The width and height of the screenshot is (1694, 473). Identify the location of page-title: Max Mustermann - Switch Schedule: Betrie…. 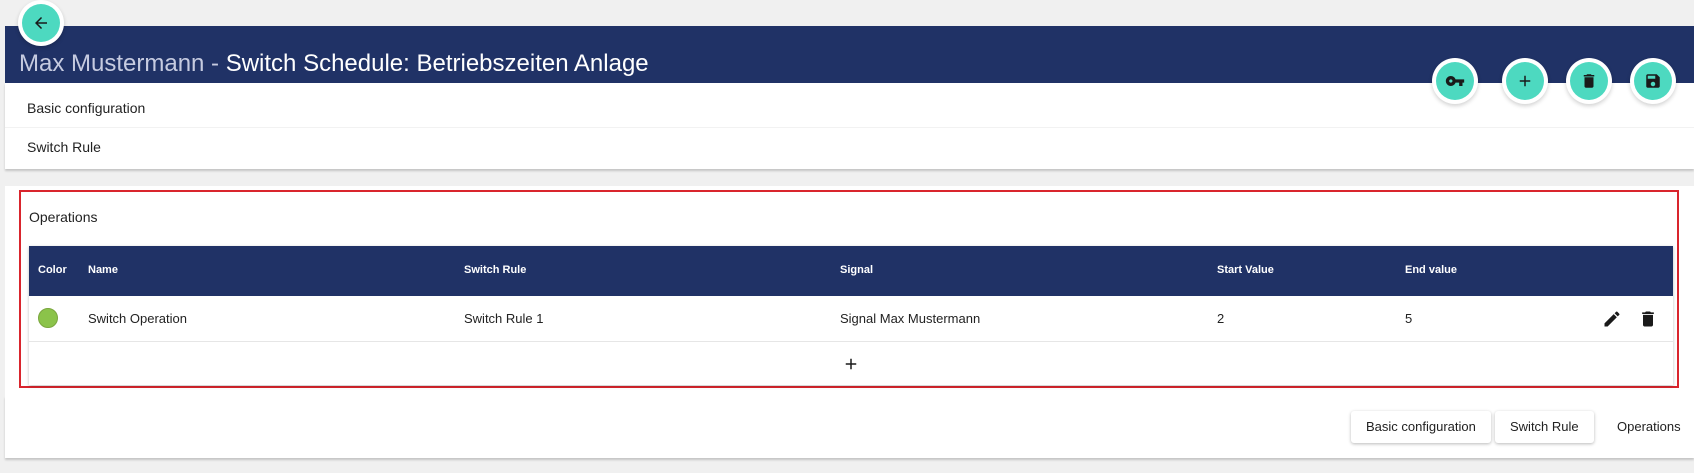
(334, 64).